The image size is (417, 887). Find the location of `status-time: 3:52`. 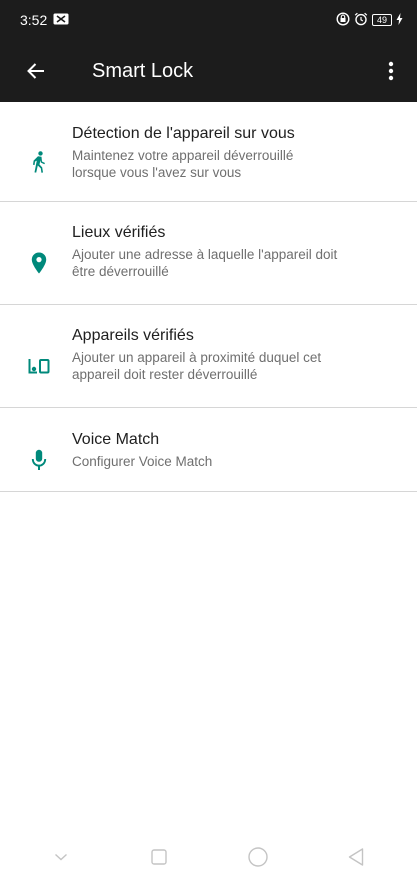

status-time: 3:52 is located at coordinates (34, 20).